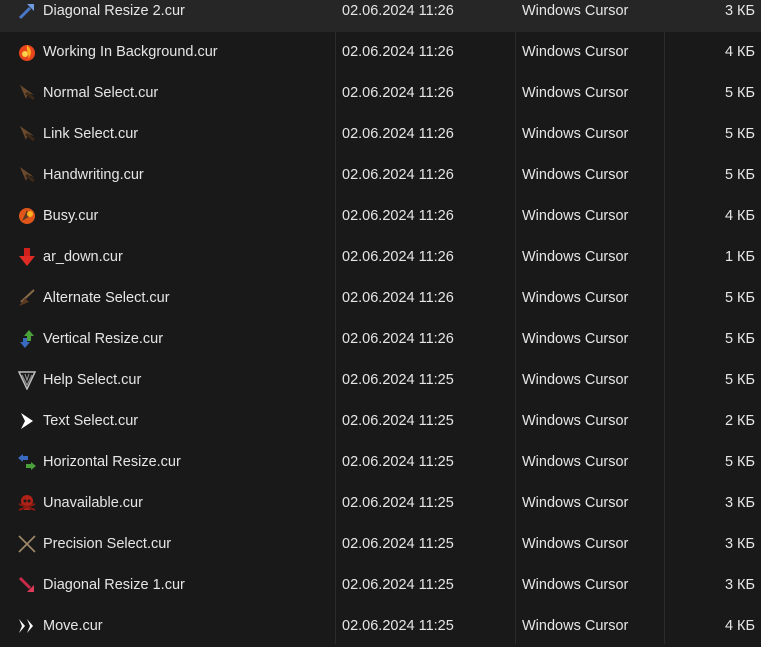 The height and width of the screenshot is (647, 761). Describe the element at coordinates (27, 544) in the screenshot. I see `precision-select-icon` at that location.